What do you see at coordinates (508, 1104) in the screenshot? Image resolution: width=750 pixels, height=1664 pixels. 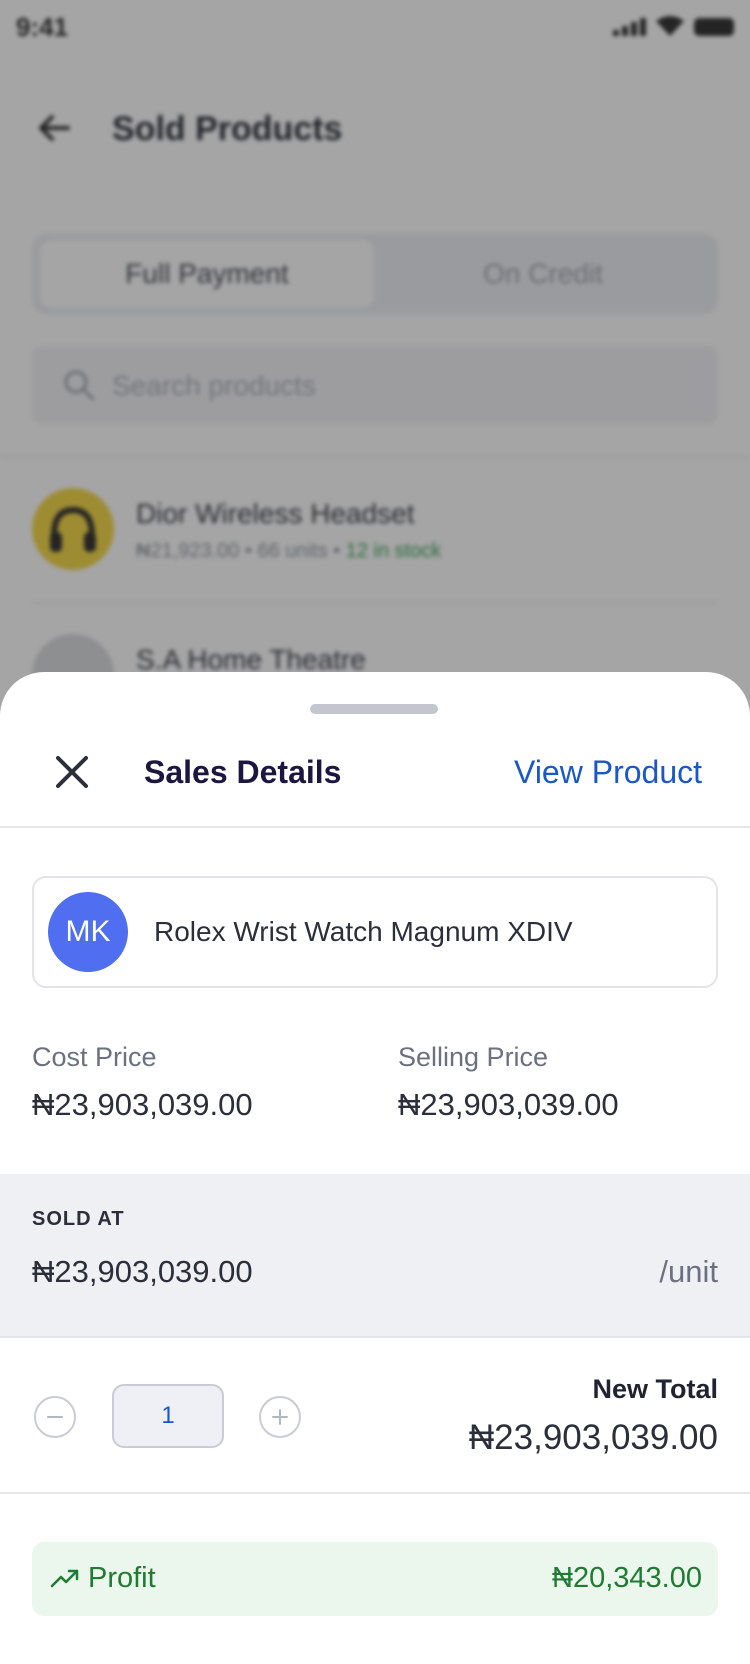 I see `selling-price-value: ₦23,903,039.00` at bounding box center [508, 1104].